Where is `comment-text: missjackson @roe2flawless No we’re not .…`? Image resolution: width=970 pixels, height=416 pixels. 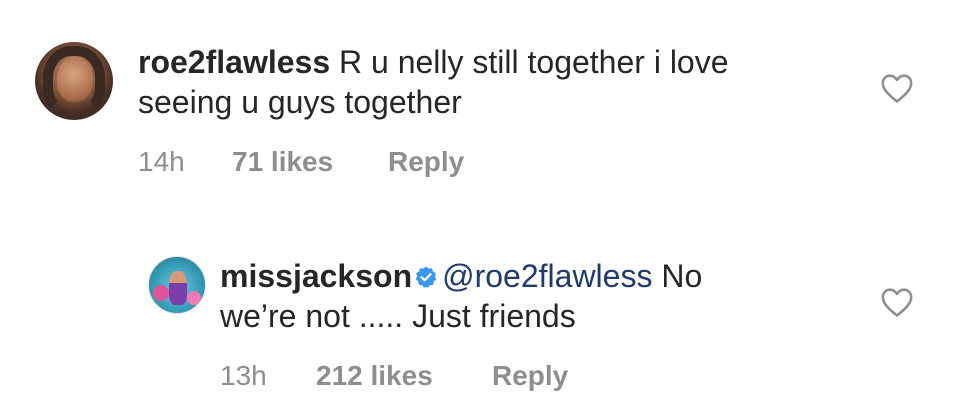 comment-text: missjackson @roe2flawless No we’re not .… is located at coordinates (540, 296).